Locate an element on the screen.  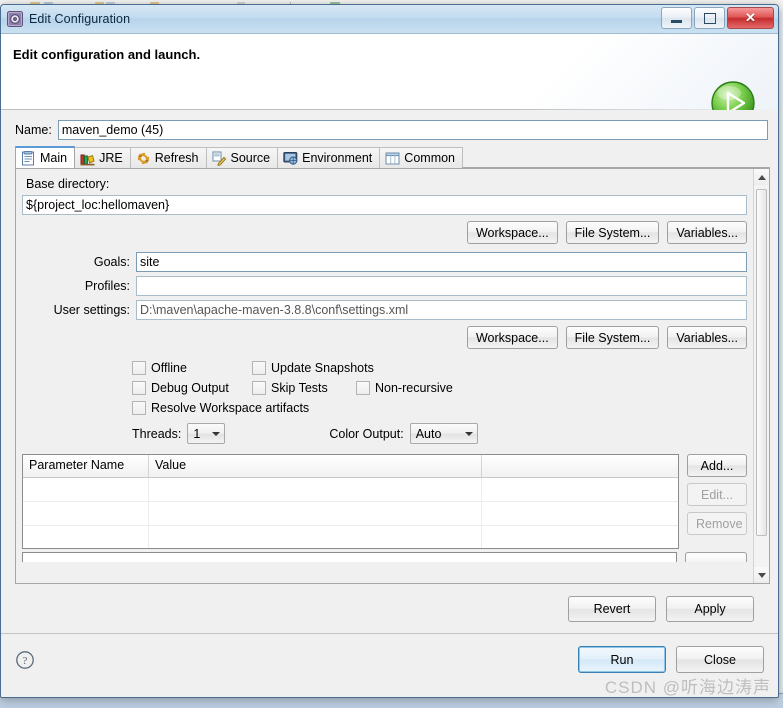
tab-main: Main is located at coordinates (45, 157).